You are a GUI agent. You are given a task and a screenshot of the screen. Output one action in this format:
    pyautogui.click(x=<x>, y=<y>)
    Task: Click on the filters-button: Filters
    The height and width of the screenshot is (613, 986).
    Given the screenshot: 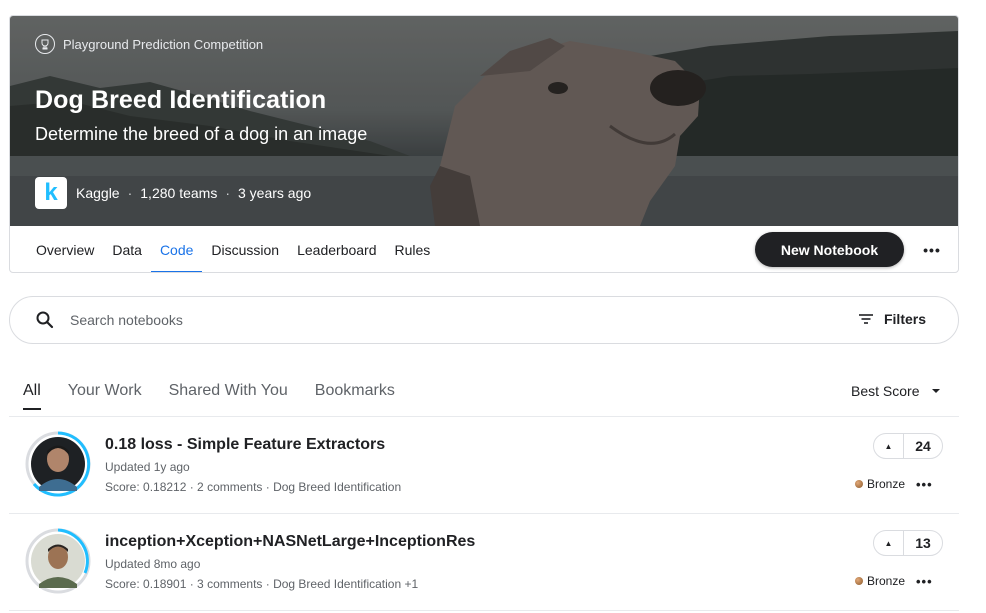 What is the action you would take?
    pyautogui.click(x=892, y=319)
    